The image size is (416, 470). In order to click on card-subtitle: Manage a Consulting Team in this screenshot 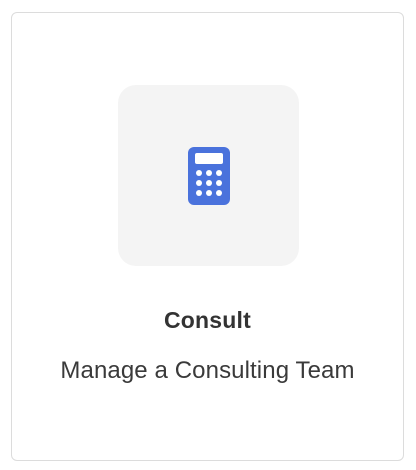, I will do `click(207, 370)`.